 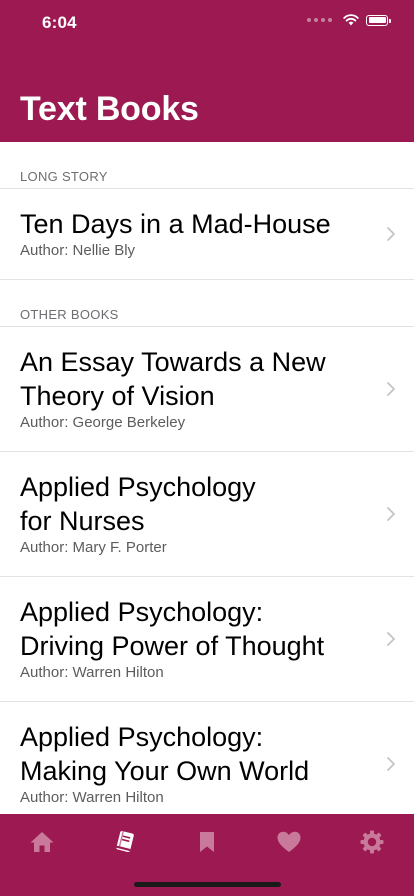 I want to click on tab-favorites, so click(x=289, y=842).